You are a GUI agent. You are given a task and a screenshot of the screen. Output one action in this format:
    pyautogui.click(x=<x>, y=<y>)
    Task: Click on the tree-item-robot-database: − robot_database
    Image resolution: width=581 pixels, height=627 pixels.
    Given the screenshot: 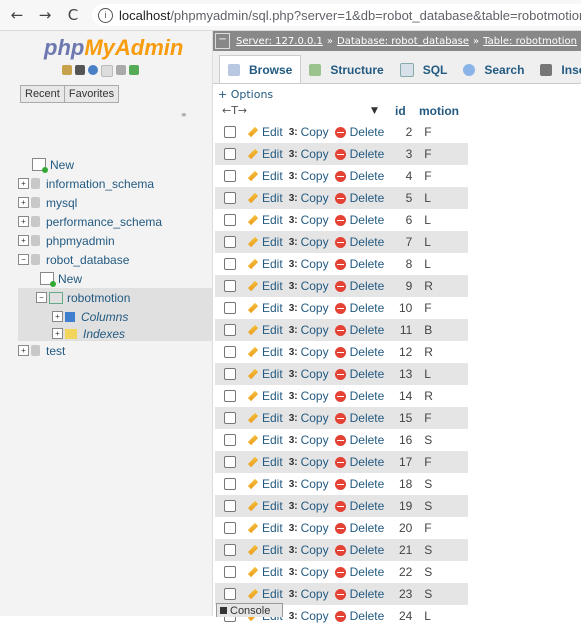 What is the action you would take?
    pyautogui.click(x=115, y=259)
    